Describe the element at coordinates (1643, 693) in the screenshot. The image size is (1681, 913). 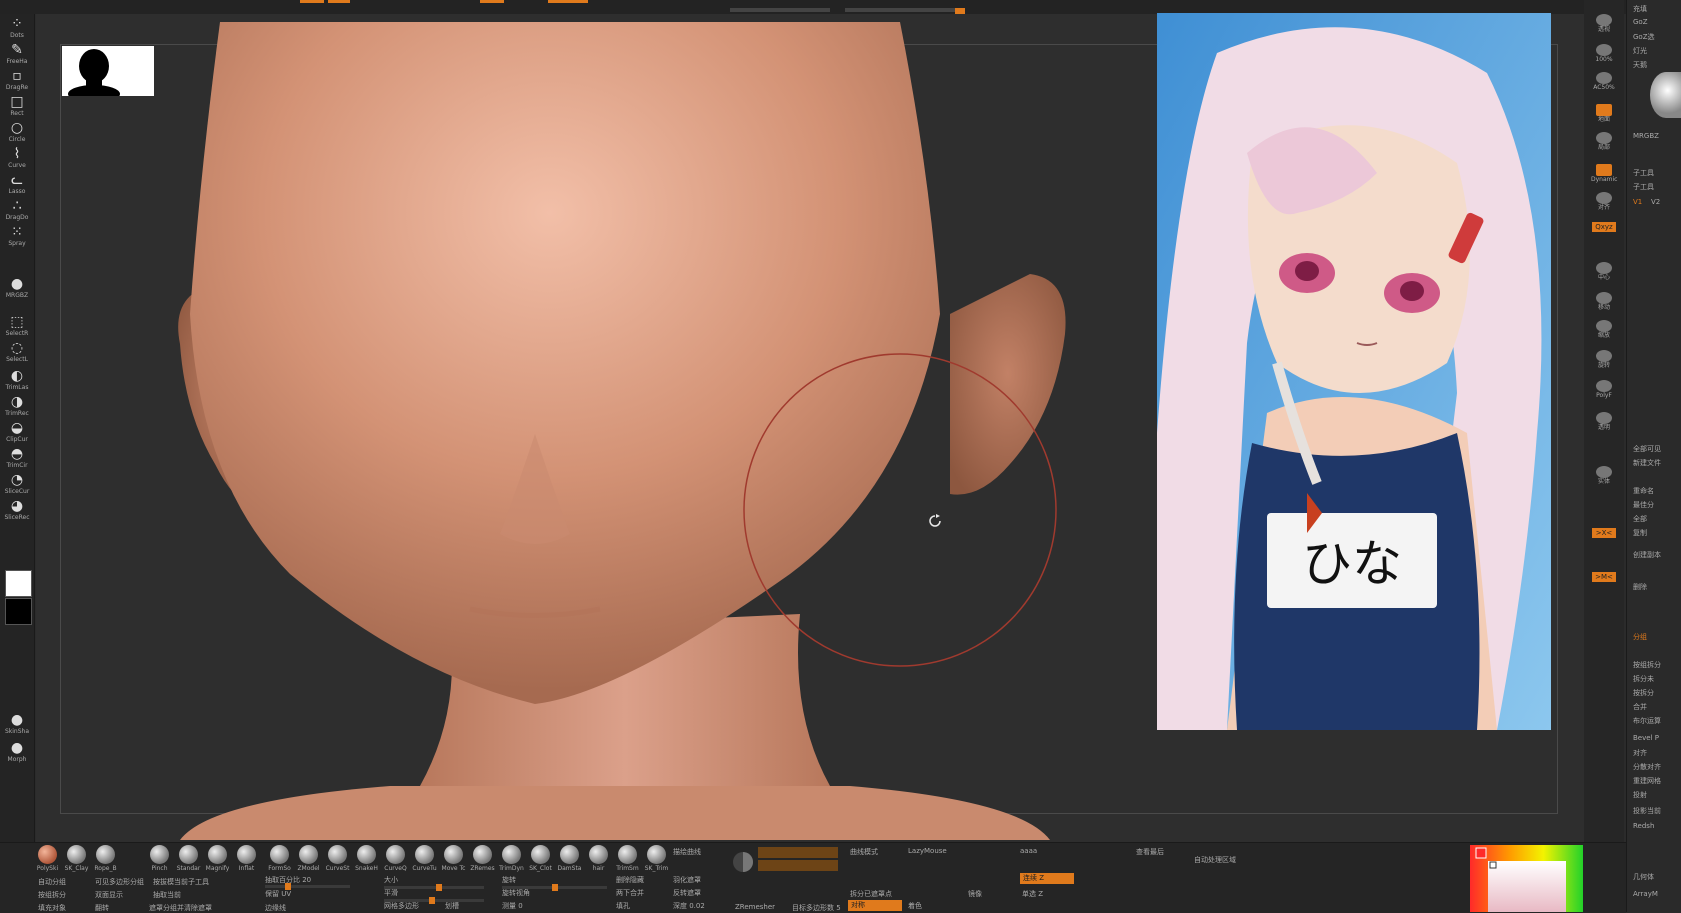
I see `side-list-item: 按拆分` at that location.